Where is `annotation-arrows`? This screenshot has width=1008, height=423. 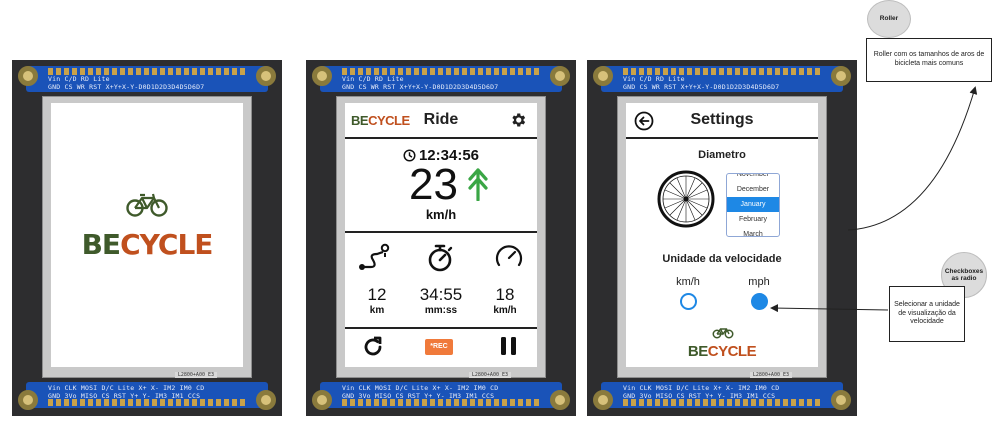 annotation-arrows is located at coordinates (874, 199).